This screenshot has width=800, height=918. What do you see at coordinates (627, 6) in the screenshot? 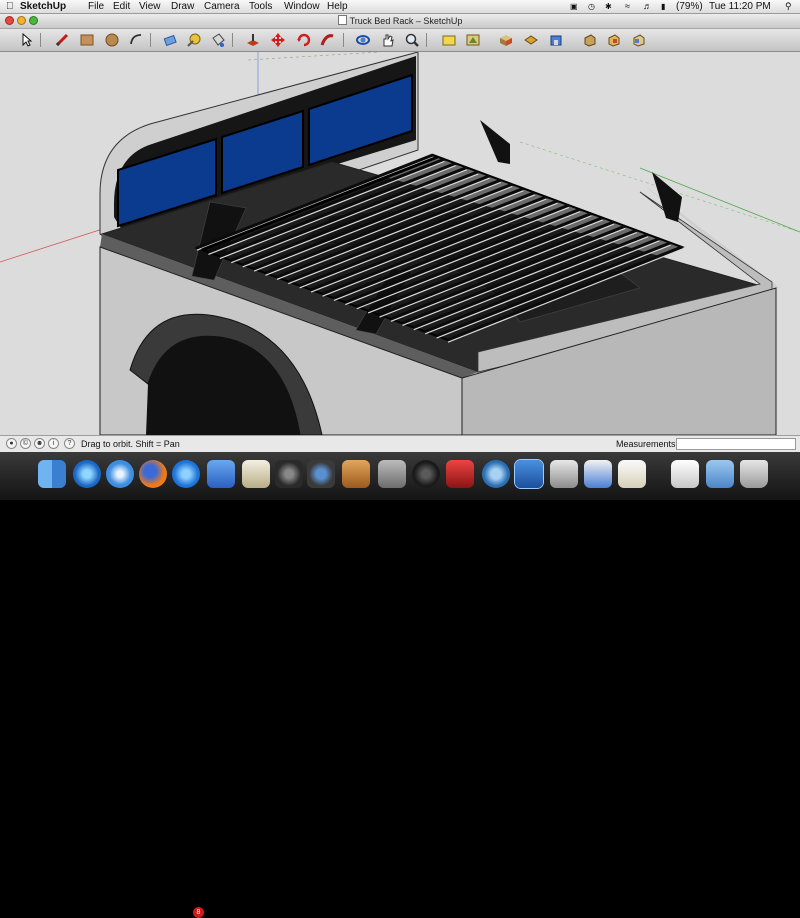
I see `wifi-icon: ≈` at bounding box center [627, 6].